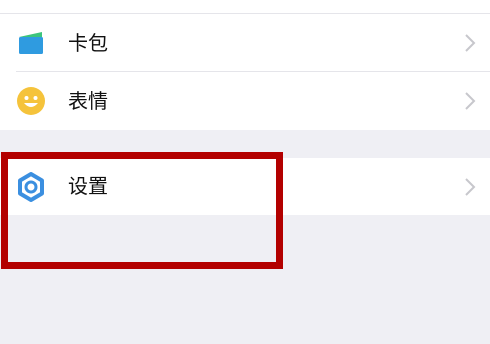  What do you see at coordinates (31, 101) in the screenshot?
I see `smiley-icon` at bounding box center [31, 101].